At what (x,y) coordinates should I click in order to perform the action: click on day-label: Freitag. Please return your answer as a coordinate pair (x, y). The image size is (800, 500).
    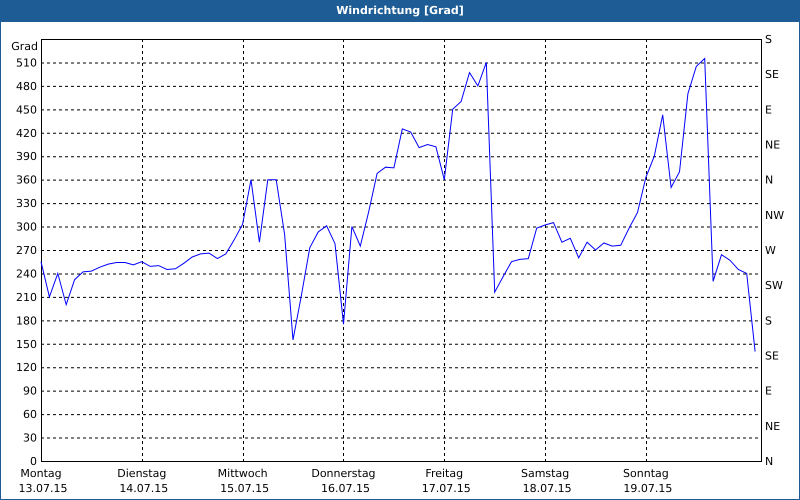
    Looking at the image, I should click on (444, 473).